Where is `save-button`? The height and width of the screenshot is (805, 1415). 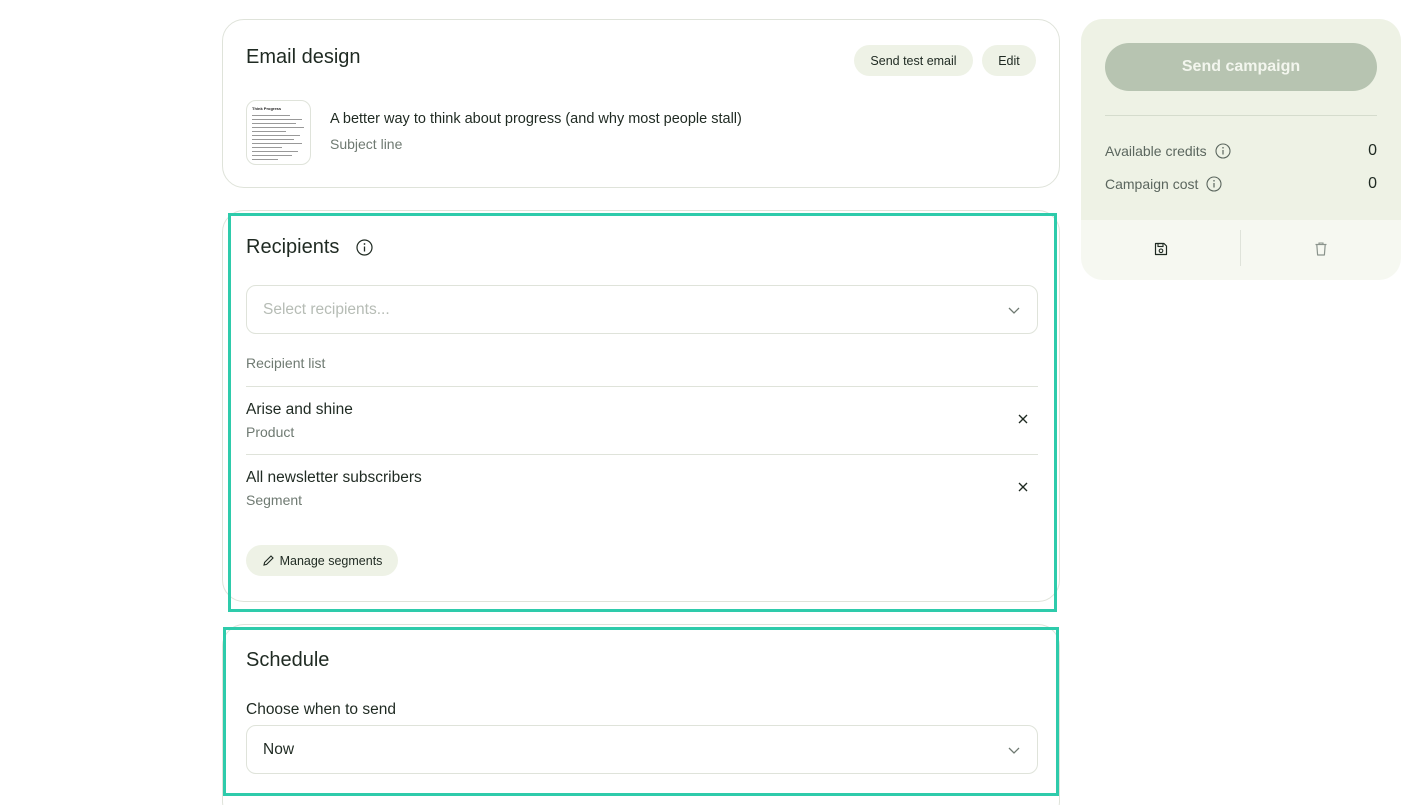 save-button is located at coordinates (1160, 249).